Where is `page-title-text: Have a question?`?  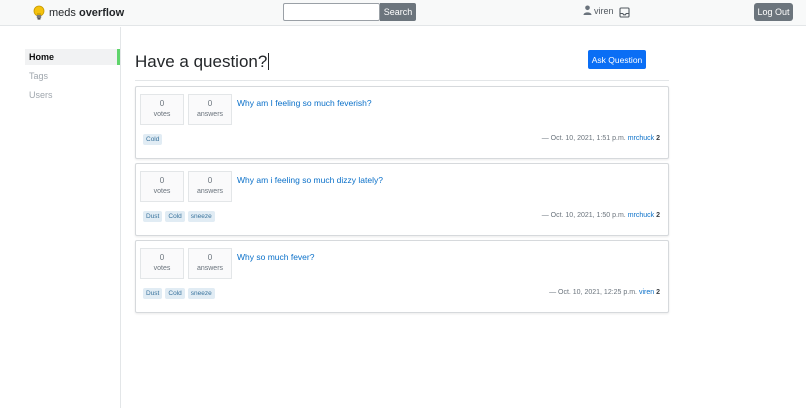
page-title-text: Have a question? is located at coordinates (201, 61).